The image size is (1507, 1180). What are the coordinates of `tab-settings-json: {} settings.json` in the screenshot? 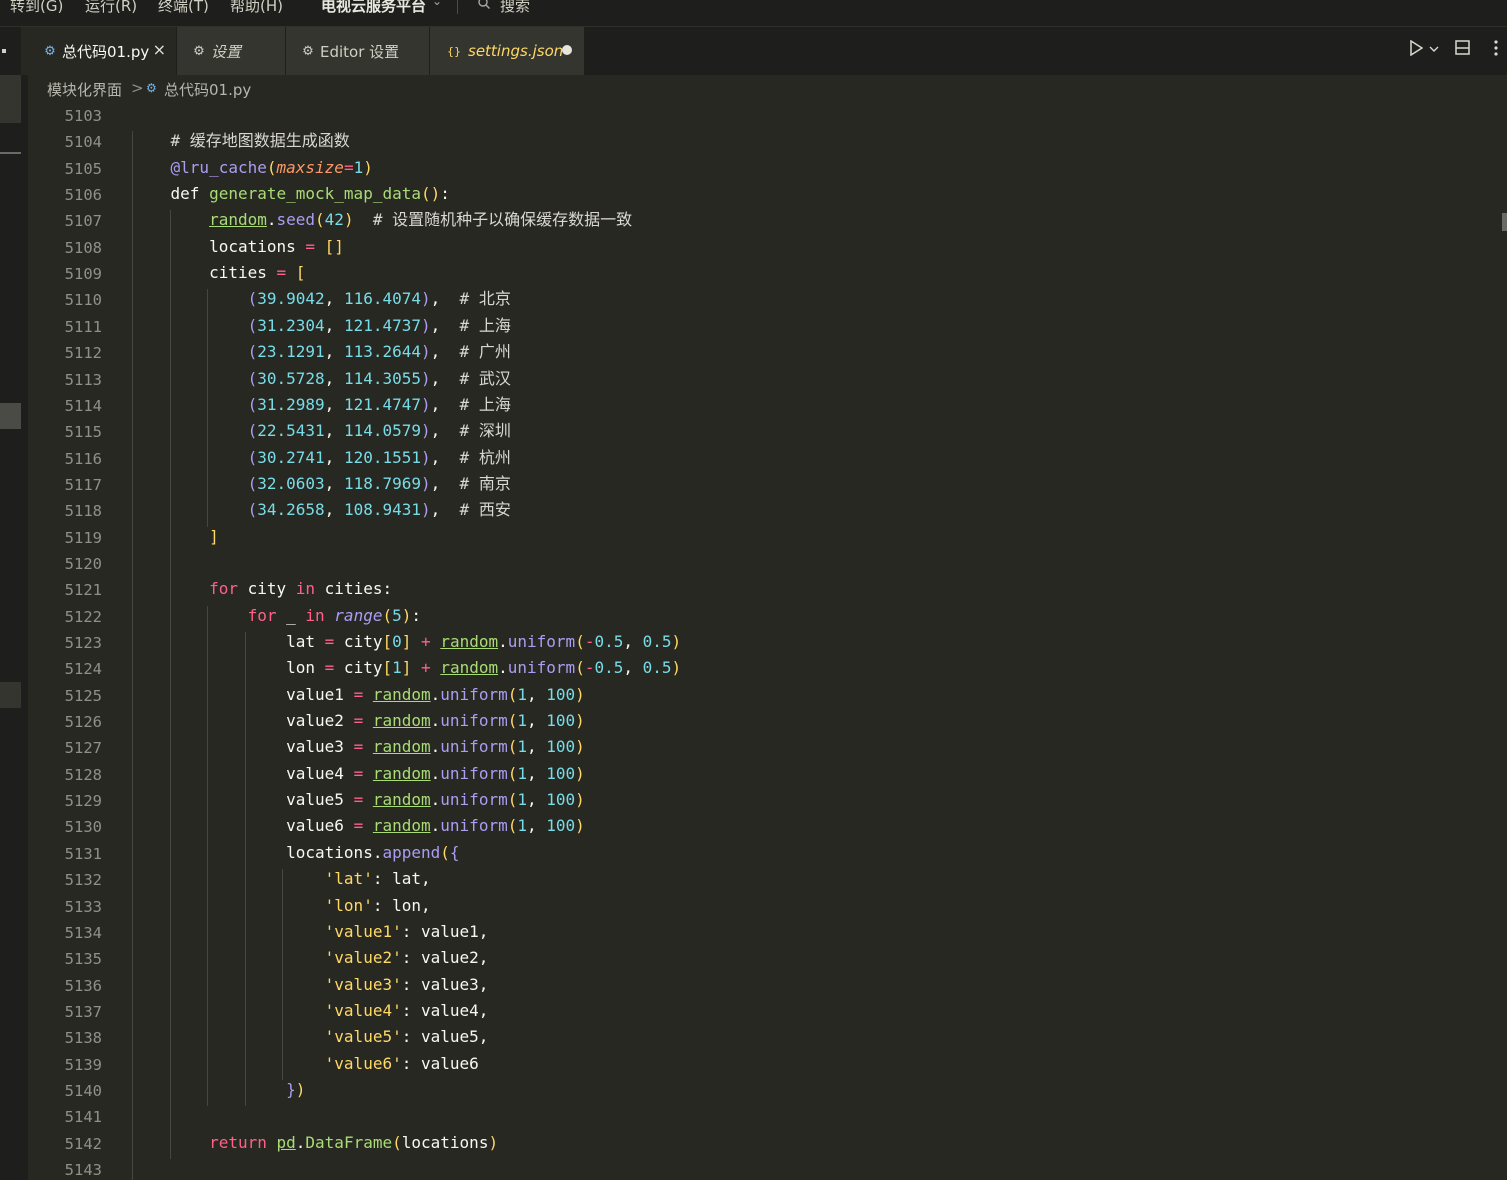 It's located at (507, 51).